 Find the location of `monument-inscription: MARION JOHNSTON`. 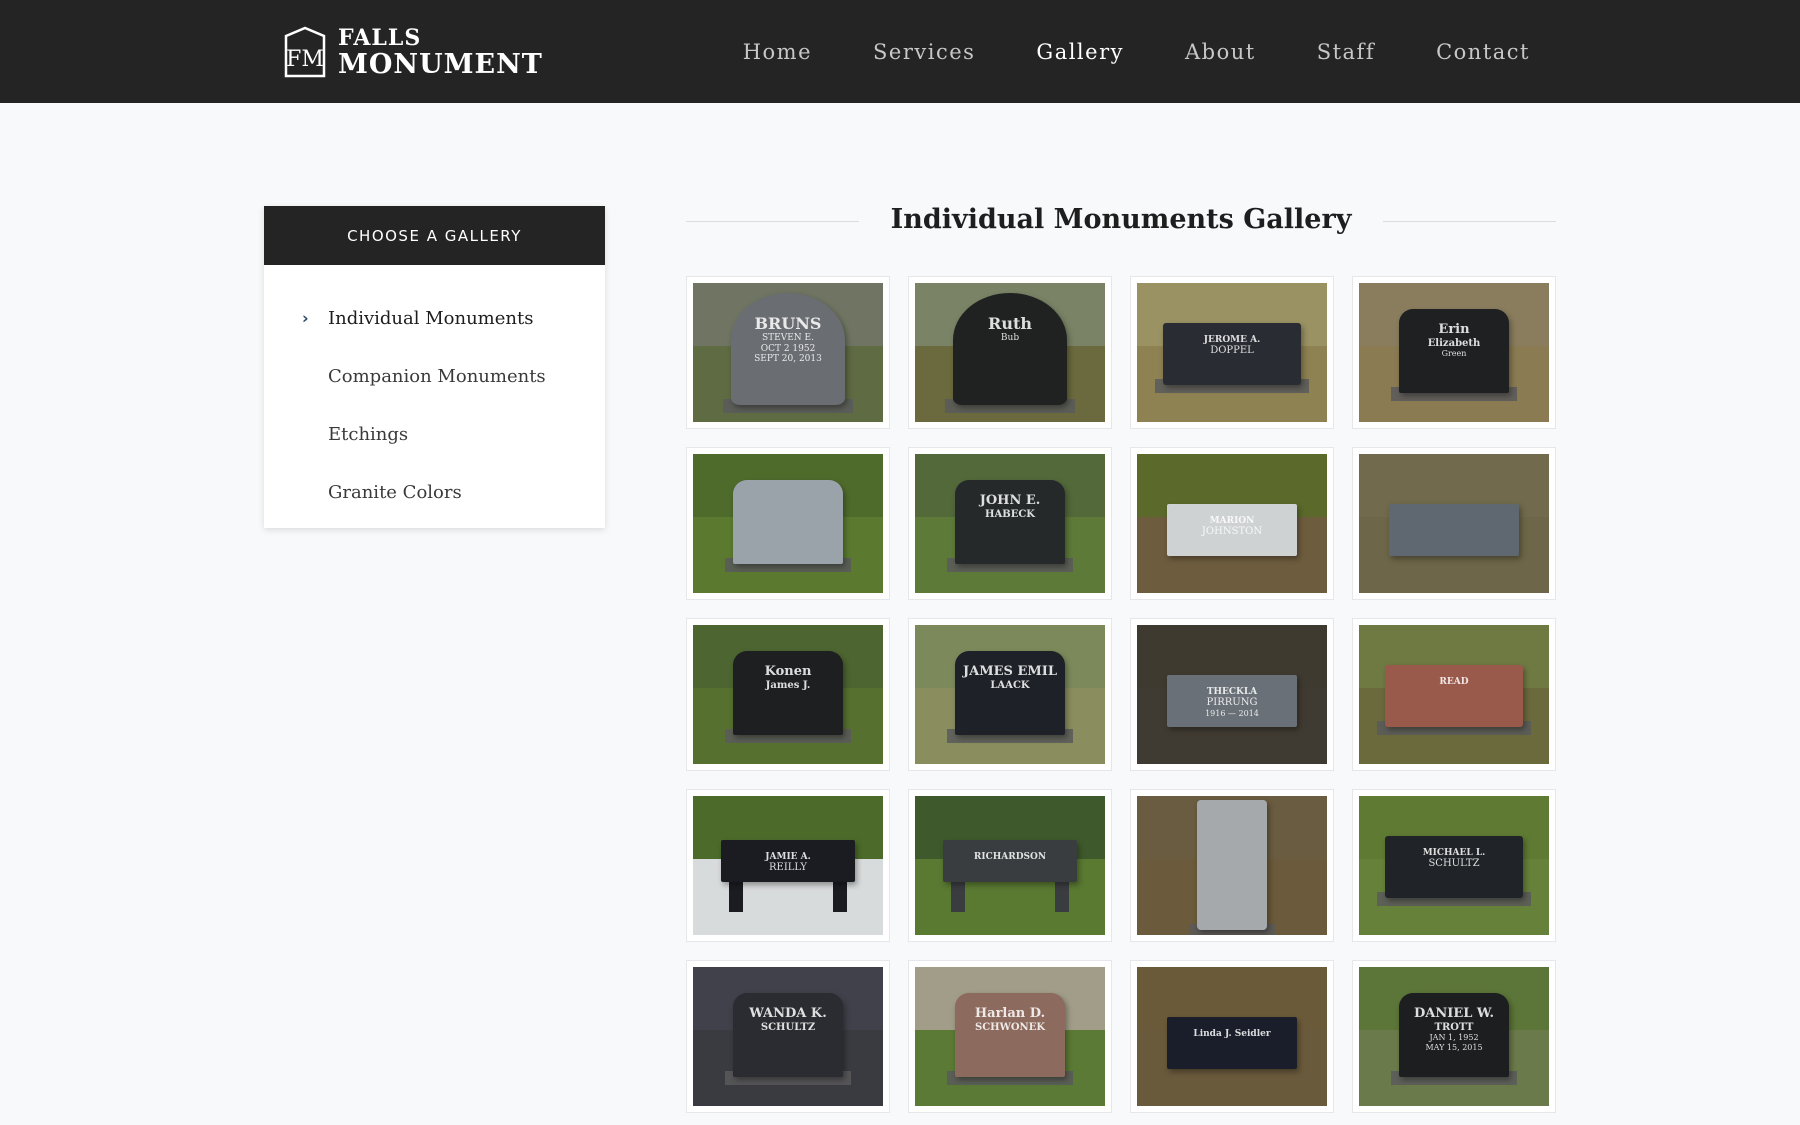

monument-inscription: MARION JOHNSTON is located at coordinates (1232, 527).